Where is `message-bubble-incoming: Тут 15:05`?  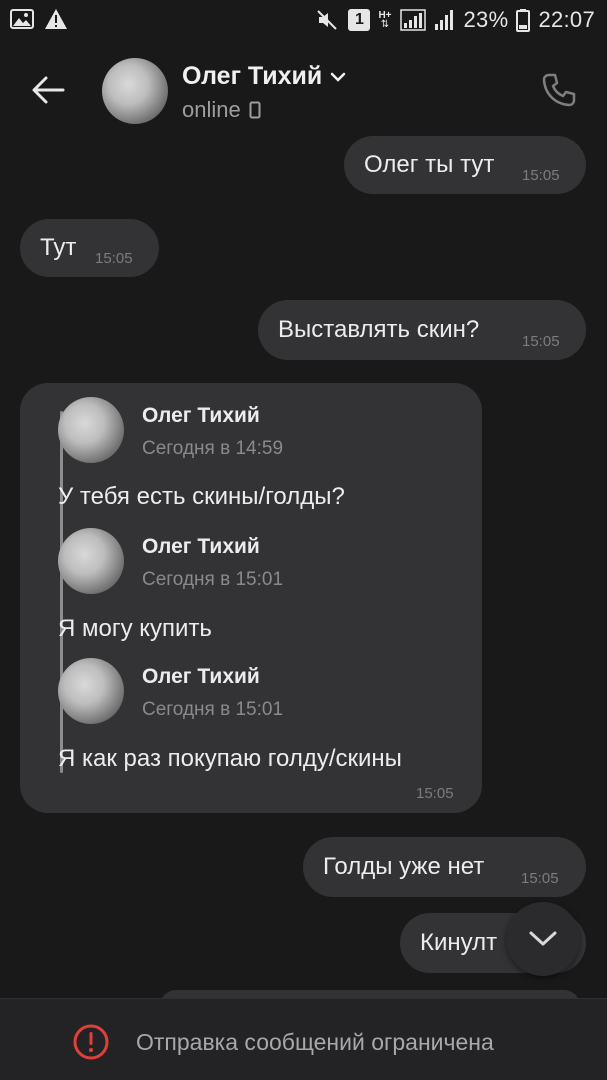
message-bubble-incoming: Тут 15:05 is located at coordinates (89, 248).